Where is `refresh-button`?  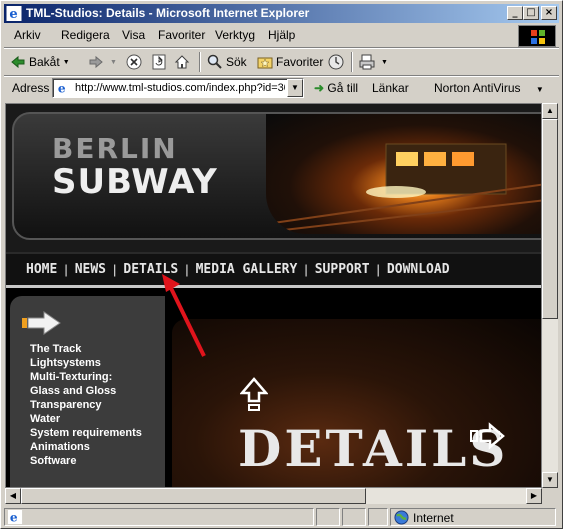
refresh-button is located at coordinates (160, 62).